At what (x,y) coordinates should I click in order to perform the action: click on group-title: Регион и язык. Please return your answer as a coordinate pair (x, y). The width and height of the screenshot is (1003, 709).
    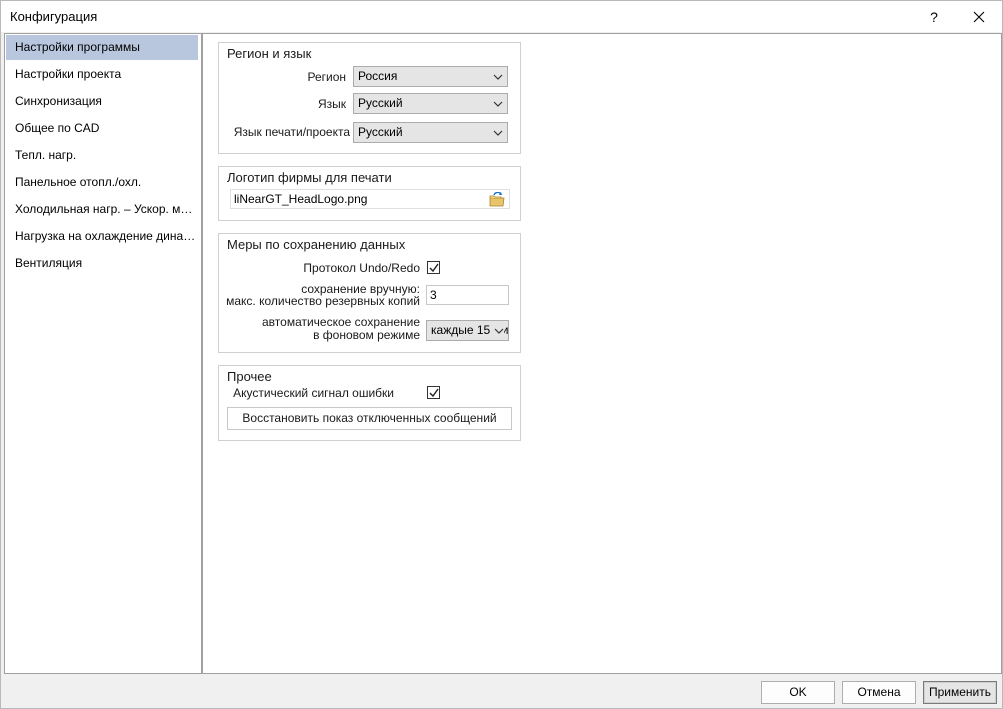
    Looking at the image, I should click on (269, 53).